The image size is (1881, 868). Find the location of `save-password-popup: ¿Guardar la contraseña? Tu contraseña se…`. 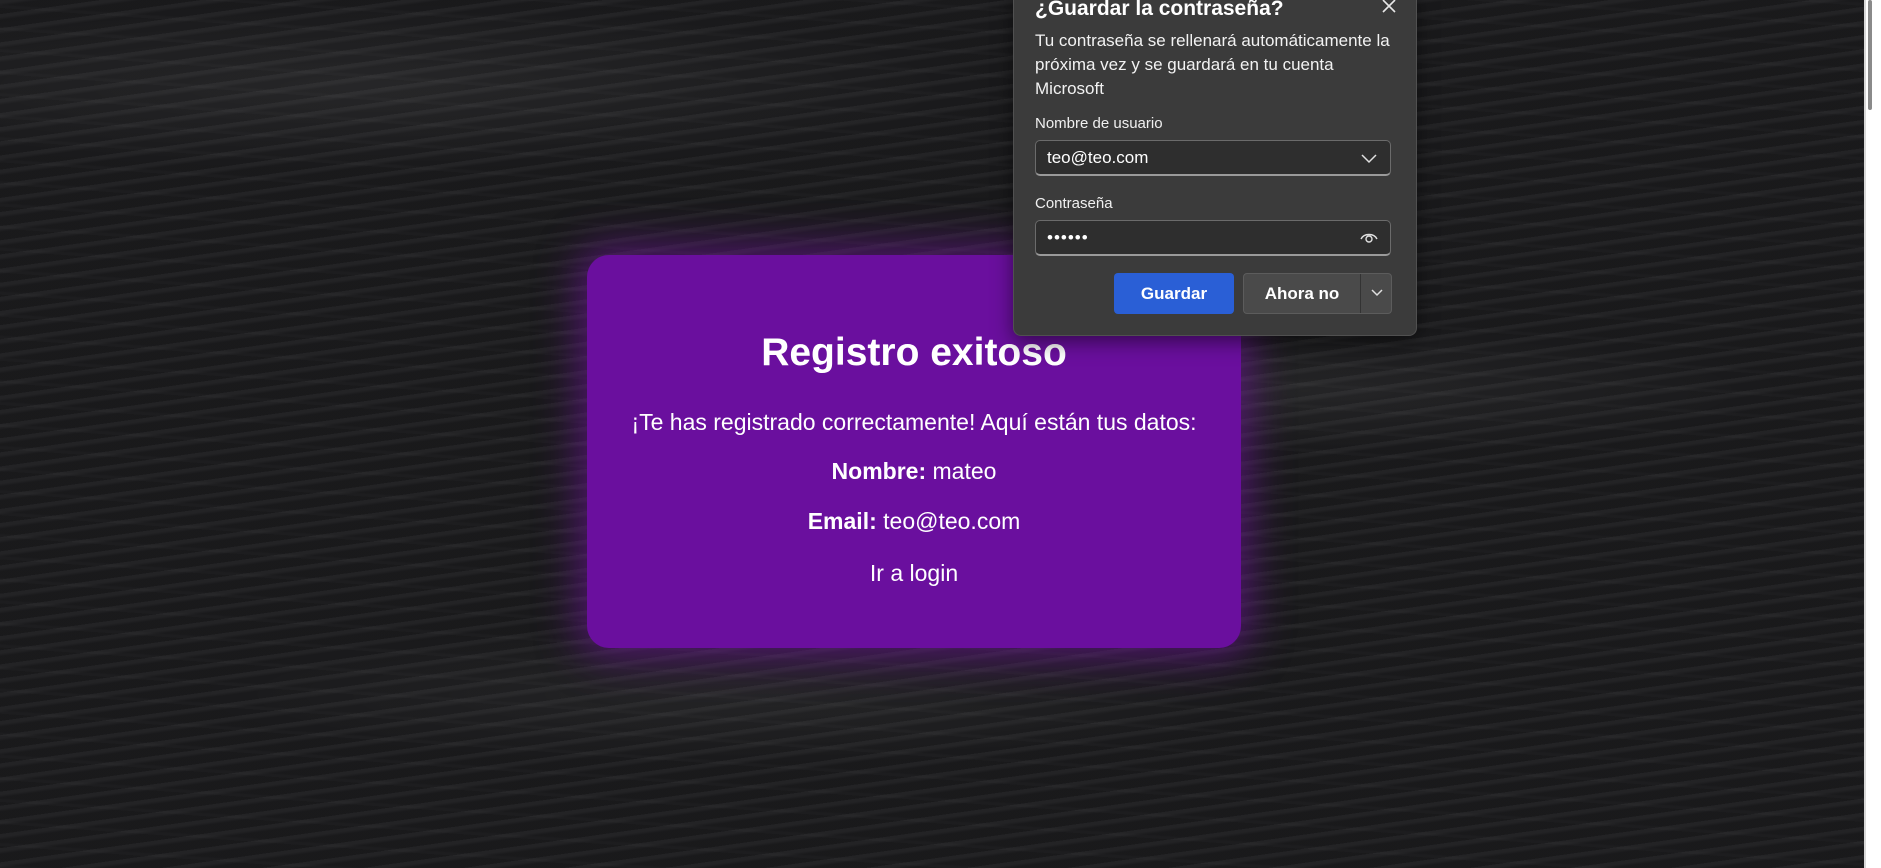

save-password-popup: ¿Guardar la contraseña? Tu contraseña se… is located at coordinates (1215, 168).